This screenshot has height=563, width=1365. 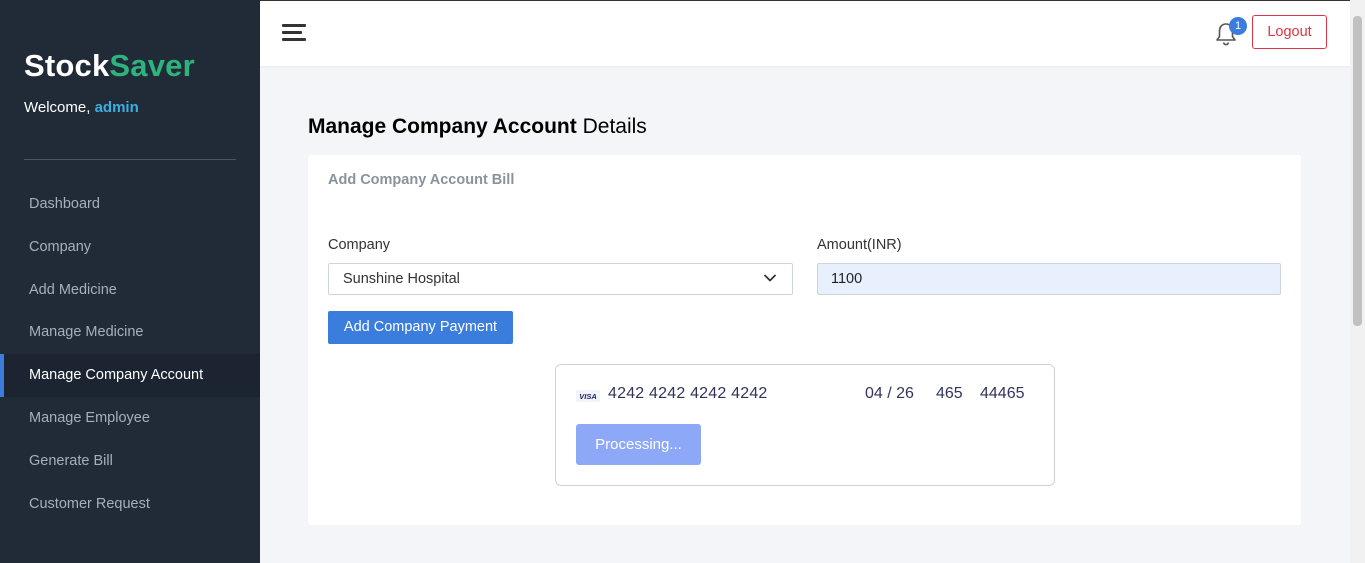 What do you see at coordinates (1049, 279) in the screenshot?
I see `amount-input: 1100` at bounding box center [1049, 279].